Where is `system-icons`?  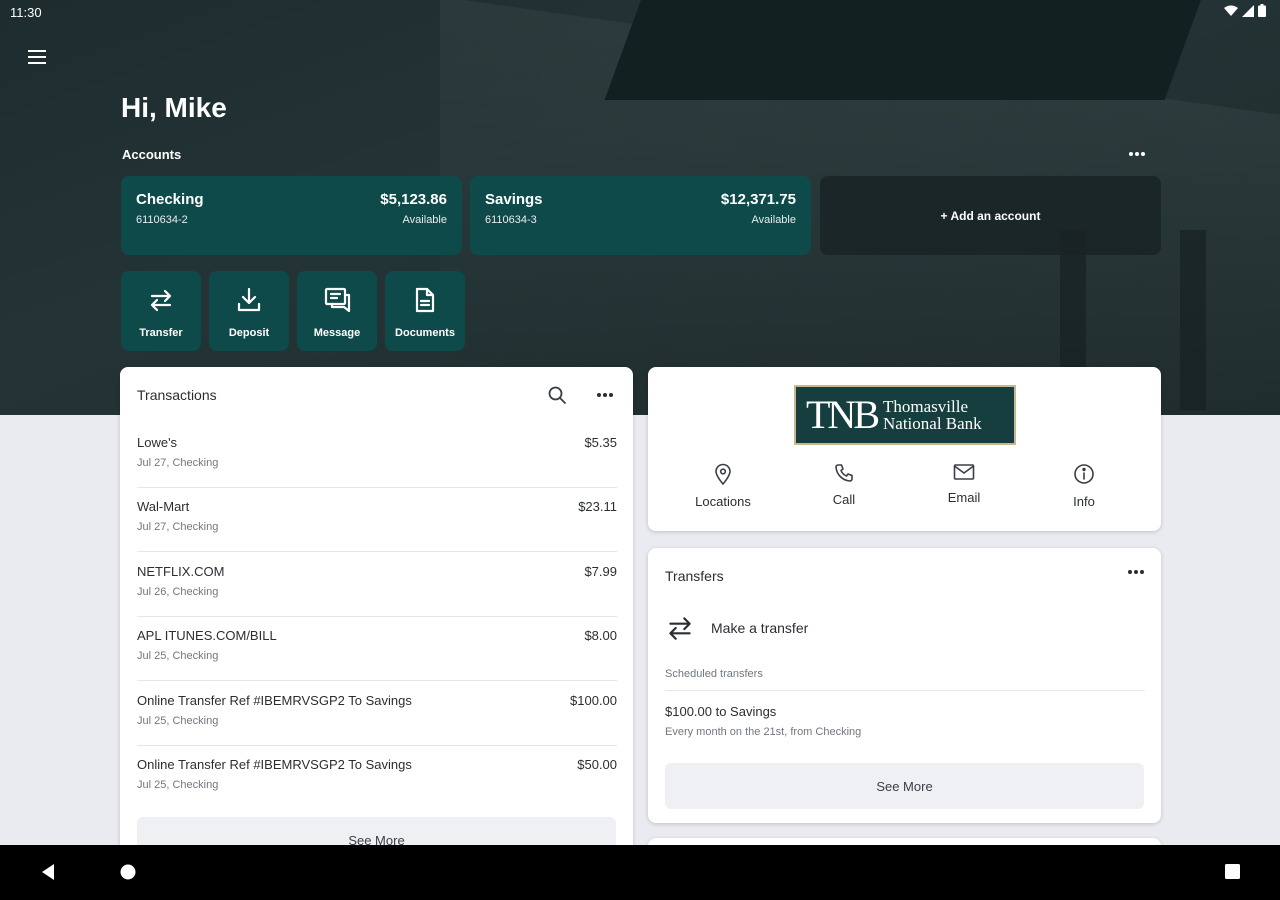
system-icons is located at coordinates (1245, 10).